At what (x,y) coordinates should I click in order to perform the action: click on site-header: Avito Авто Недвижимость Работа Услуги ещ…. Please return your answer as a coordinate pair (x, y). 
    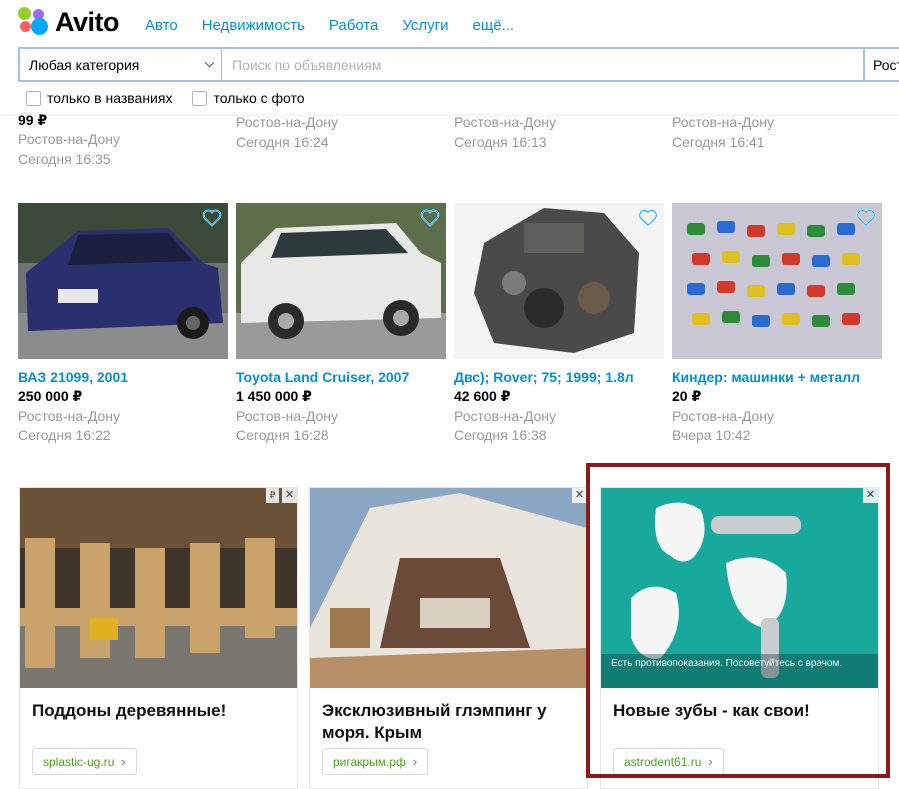
    Looking at the image, I should click on (449, 57).